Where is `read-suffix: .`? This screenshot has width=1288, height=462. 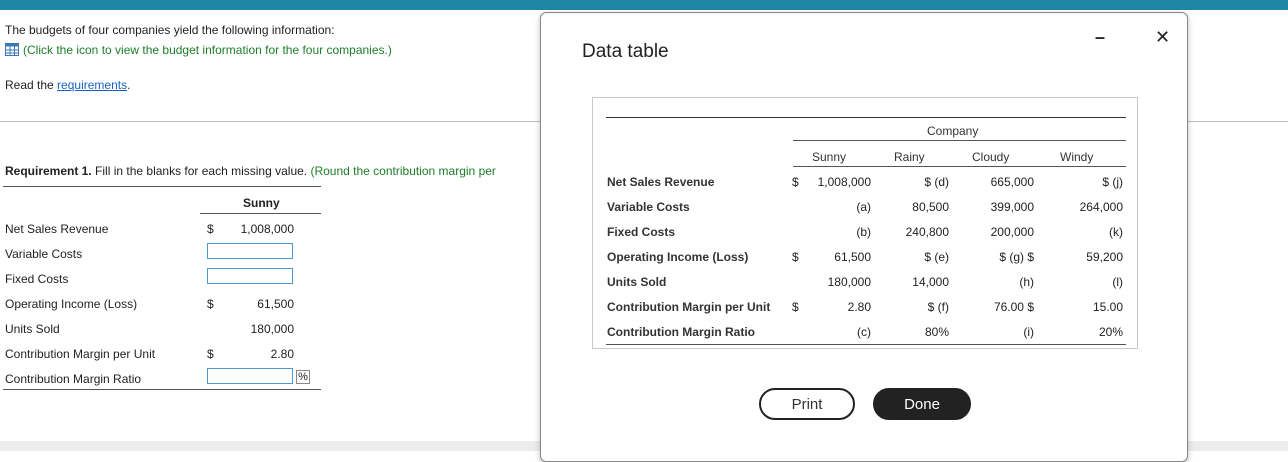
read-suffix: . is located at coordinates (129, 85).